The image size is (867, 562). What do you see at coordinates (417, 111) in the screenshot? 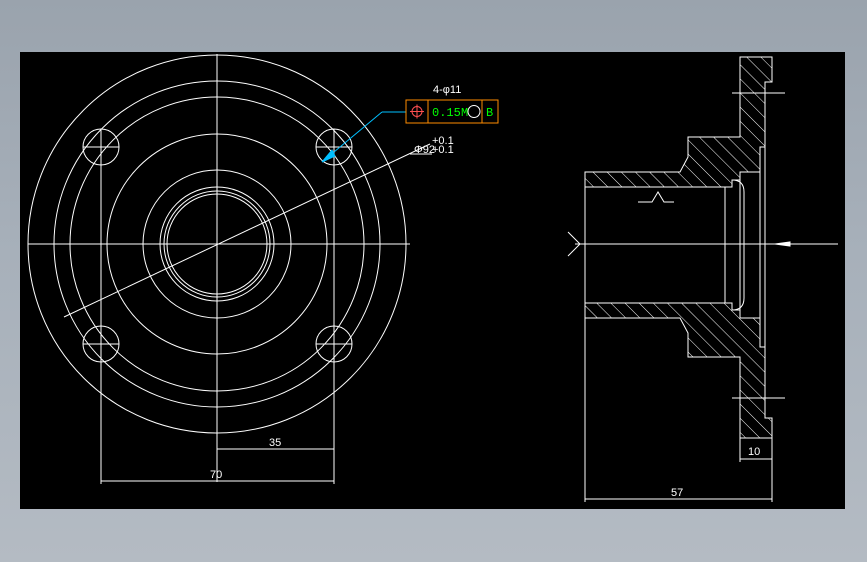
I see `position-icon` at bounding box center [417, 111].